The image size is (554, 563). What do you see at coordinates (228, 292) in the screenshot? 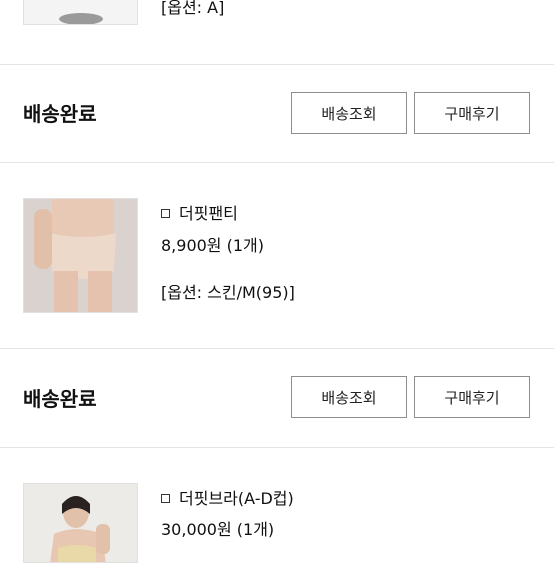
I see `product-option: [옵션: 스킨/M(95)]` at bounding box center [228, 292].